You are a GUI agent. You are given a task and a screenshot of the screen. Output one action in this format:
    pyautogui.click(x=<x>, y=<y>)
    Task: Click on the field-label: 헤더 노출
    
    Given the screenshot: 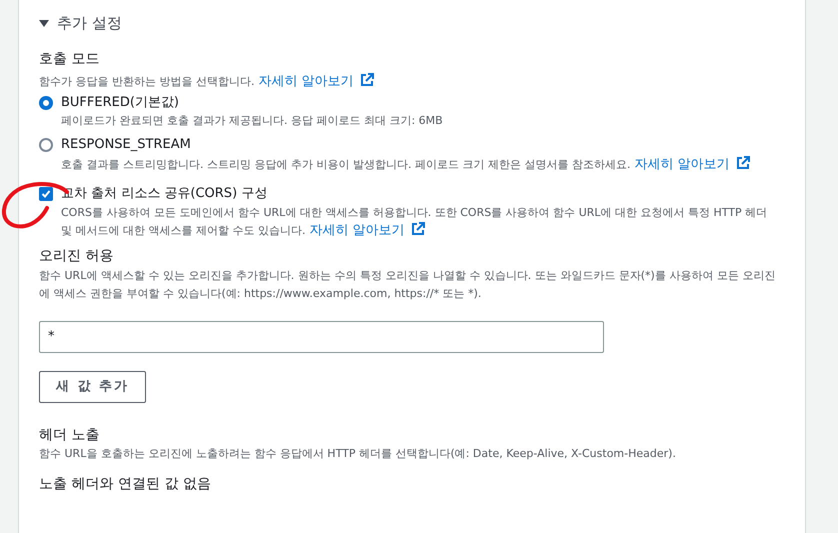 What is the action you would take?
    pyautogui.click(x=69, y=435)
    